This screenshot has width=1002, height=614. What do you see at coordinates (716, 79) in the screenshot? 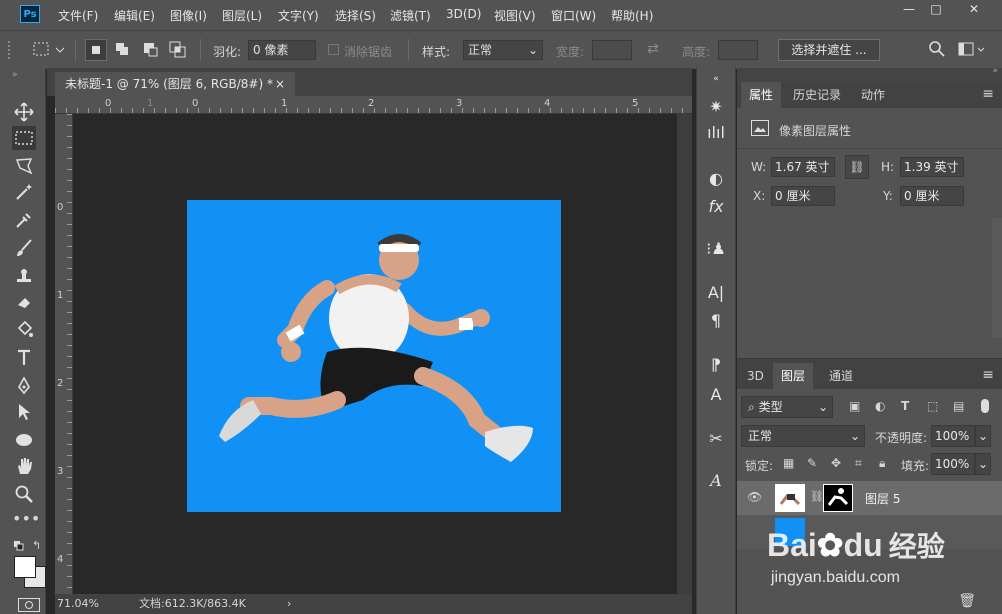
I see `strip-expand-icon: «` at bounding box center [716, 79].